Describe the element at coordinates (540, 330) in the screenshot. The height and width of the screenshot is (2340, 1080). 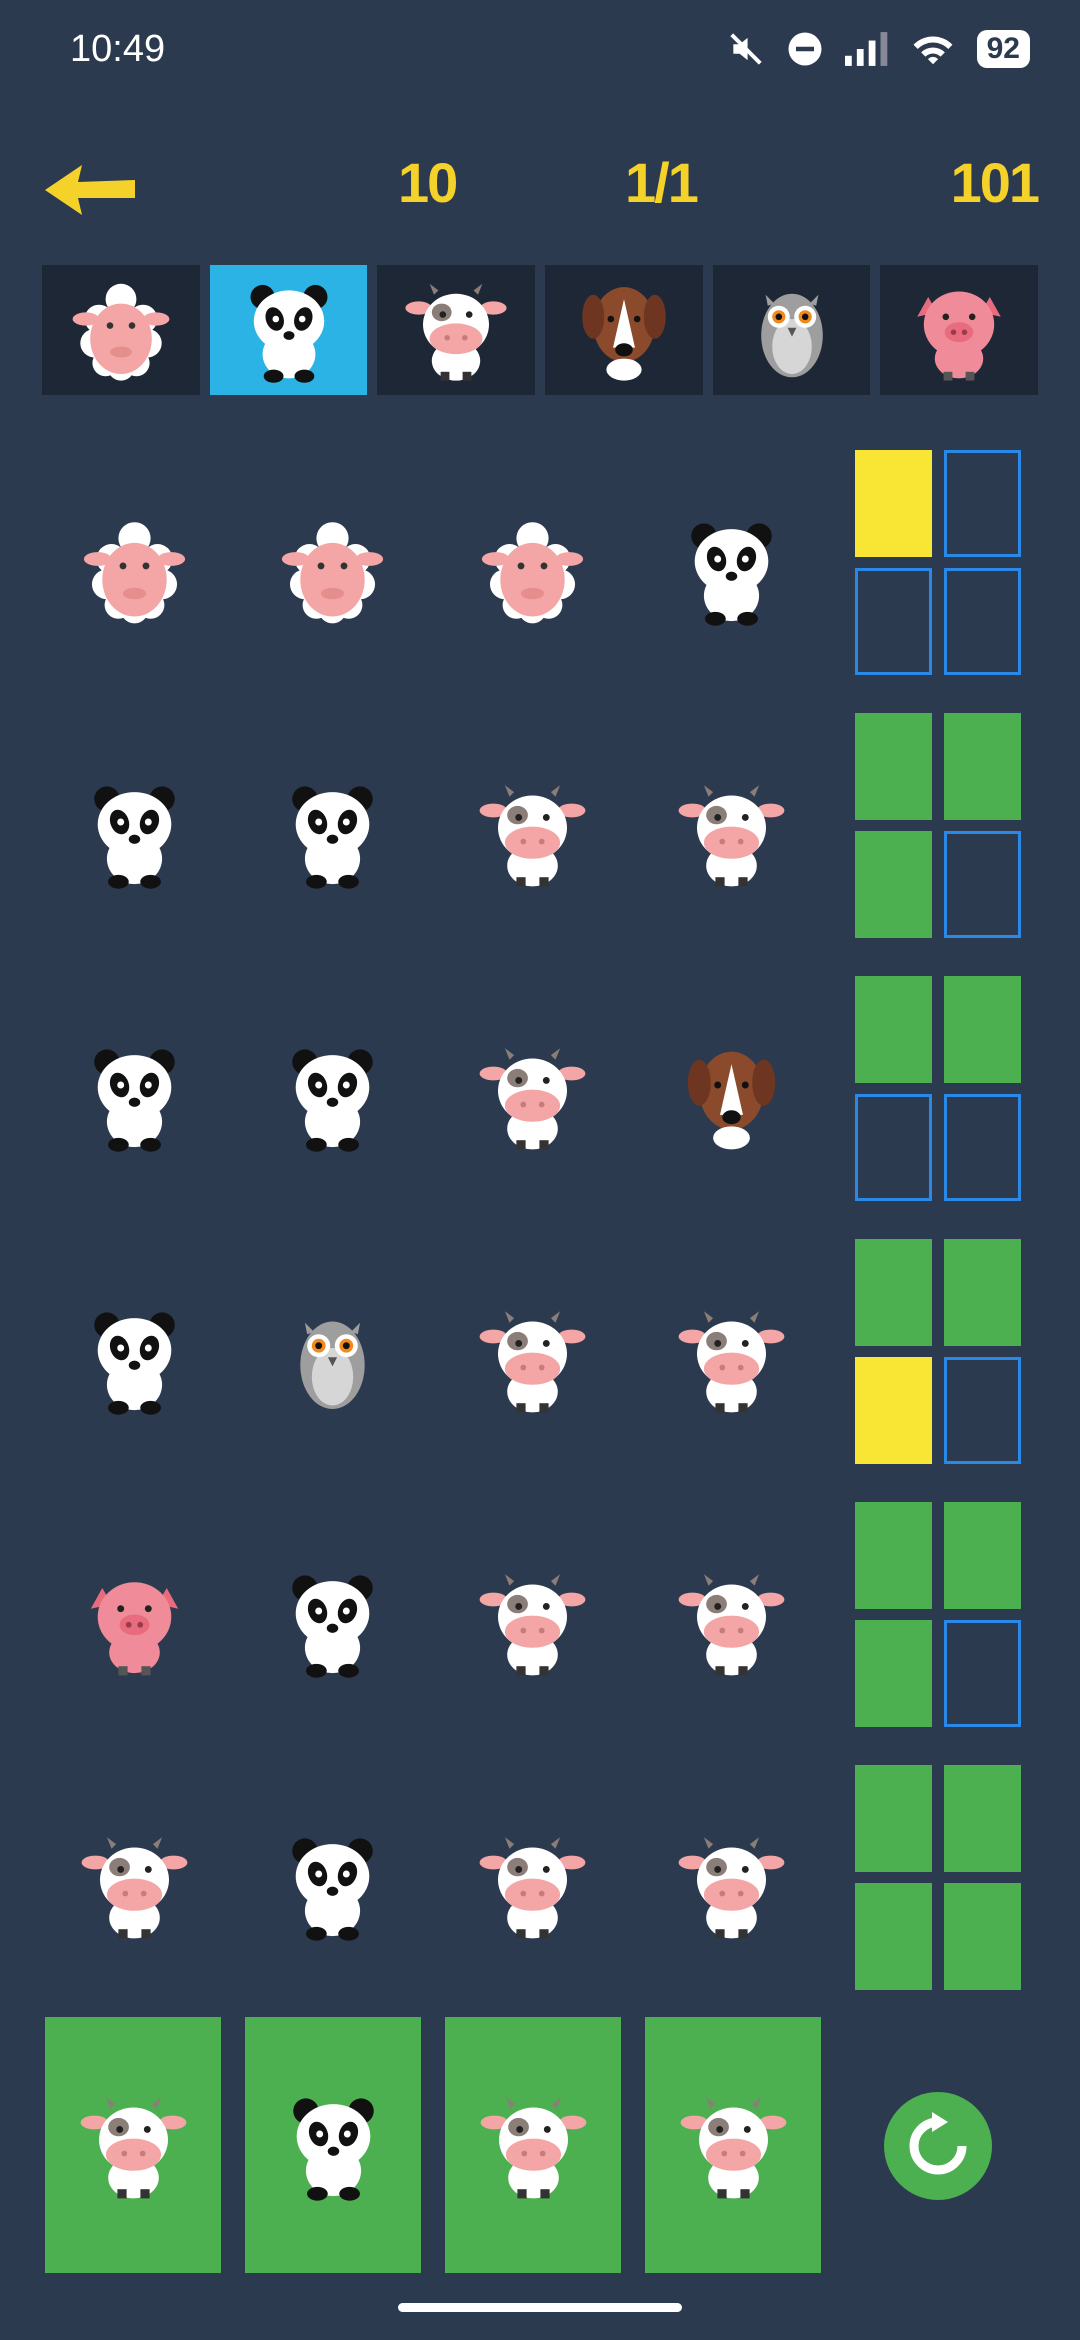
I see `animal-selector` at that location.